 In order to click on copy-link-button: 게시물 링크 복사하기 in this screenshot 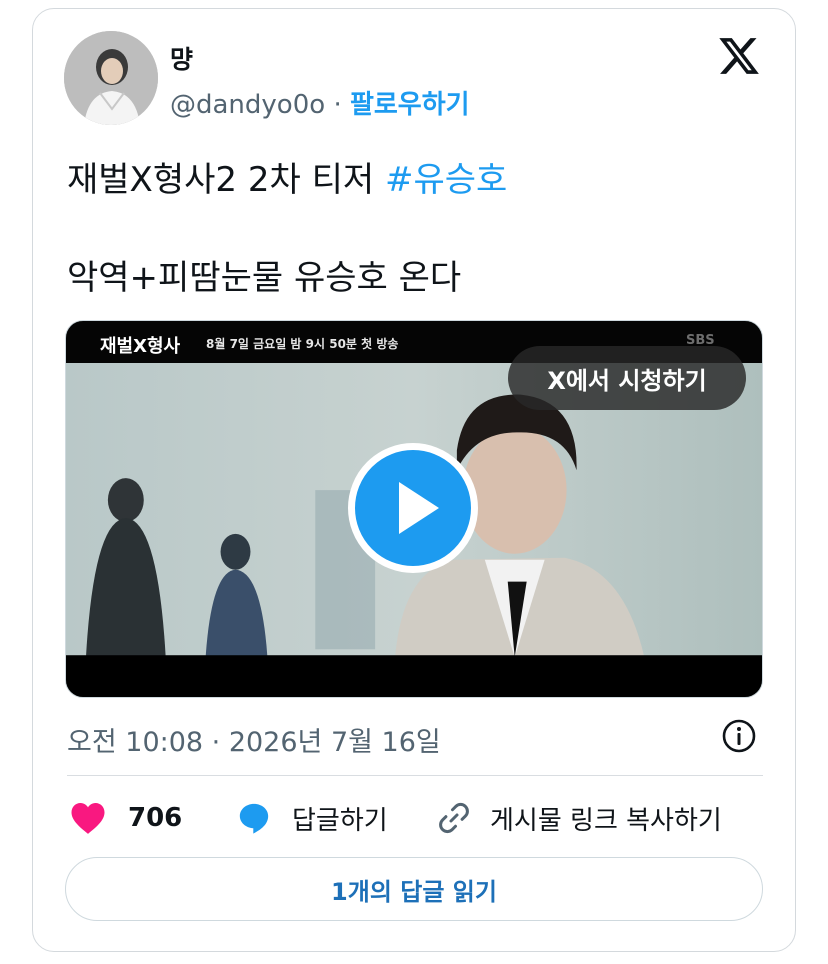, I will do `click(579, 818)`.